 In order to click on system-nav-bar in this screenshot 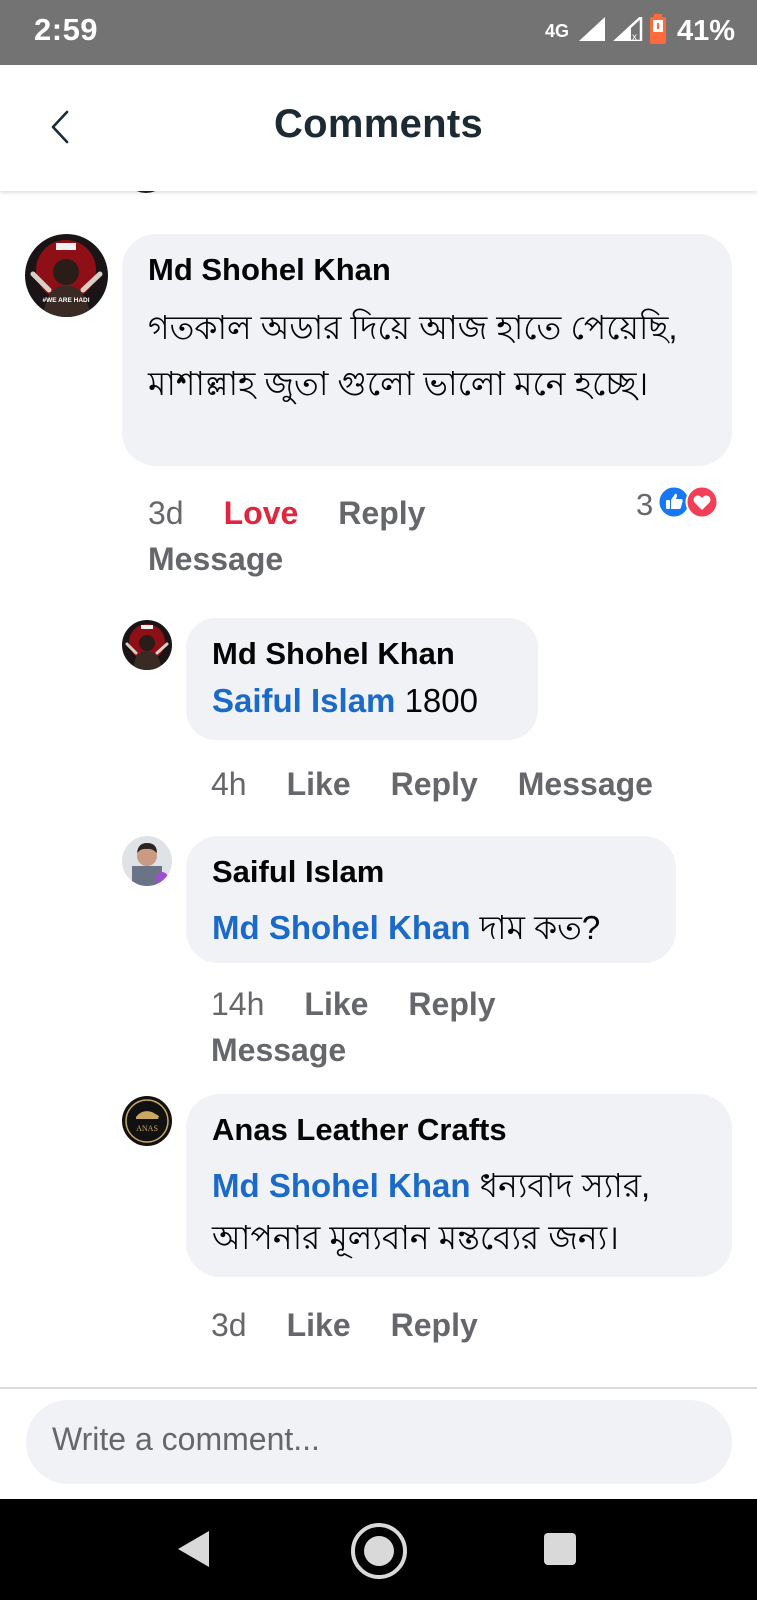, I will do `click(378, 1549)`.